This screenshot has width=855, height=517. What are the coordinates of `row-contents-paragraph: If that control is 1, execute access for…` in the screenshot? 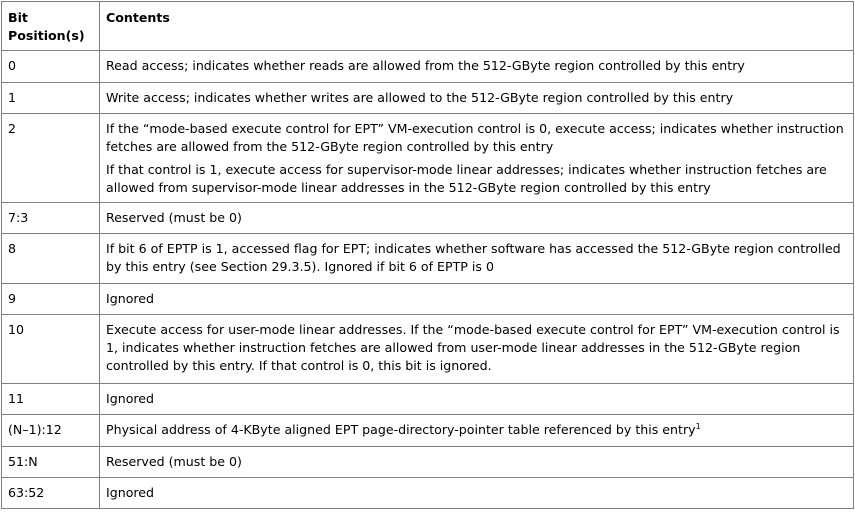 It's located at (466, 178).